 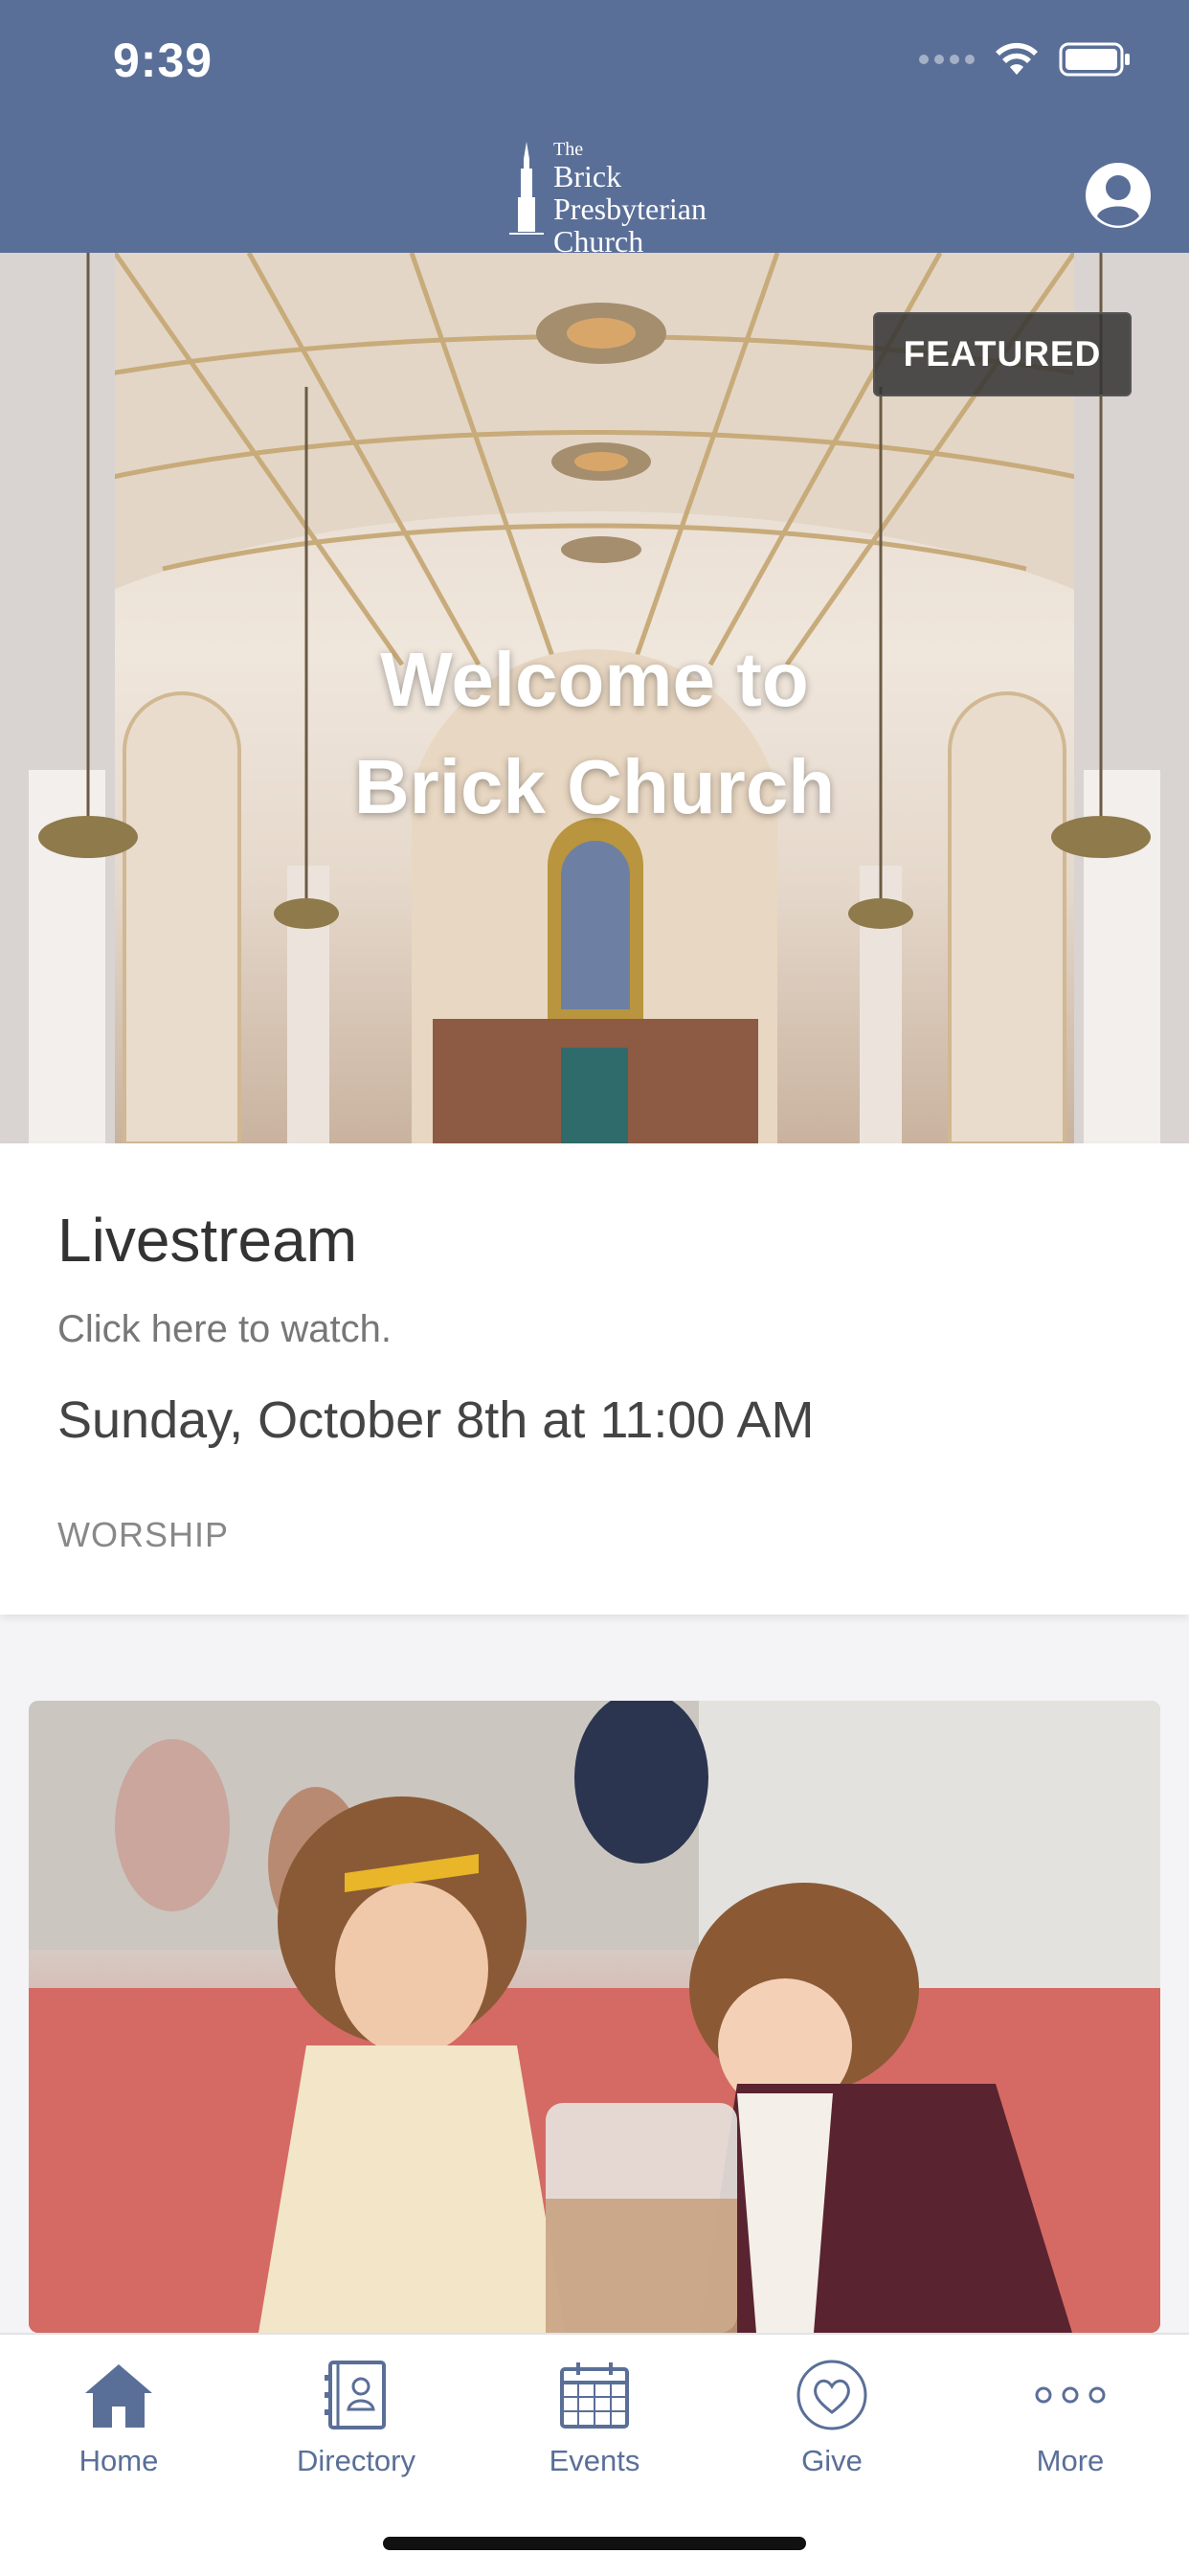 I want to click on church-logo: The Brick Presbyterian Church, so click(x=610, y=198).